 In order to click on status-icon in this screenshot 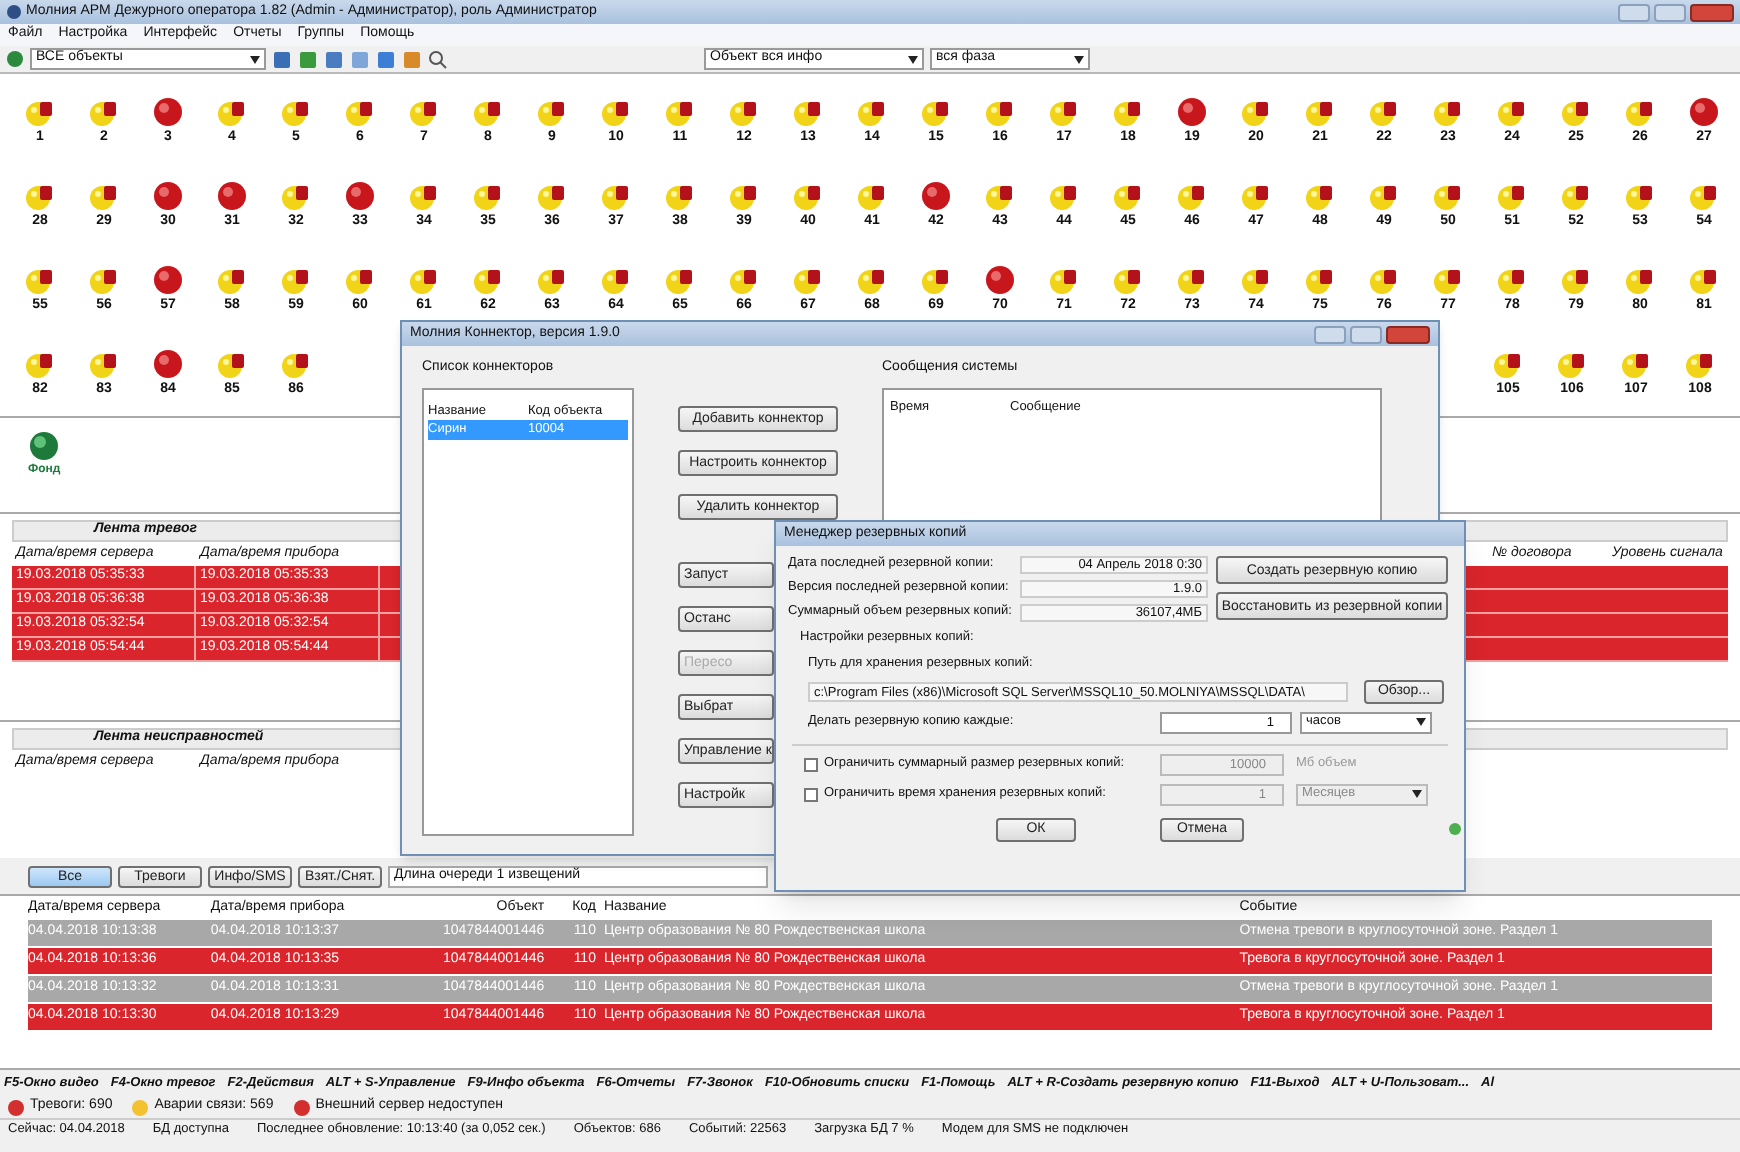, I will do `click(1455, 829)`.